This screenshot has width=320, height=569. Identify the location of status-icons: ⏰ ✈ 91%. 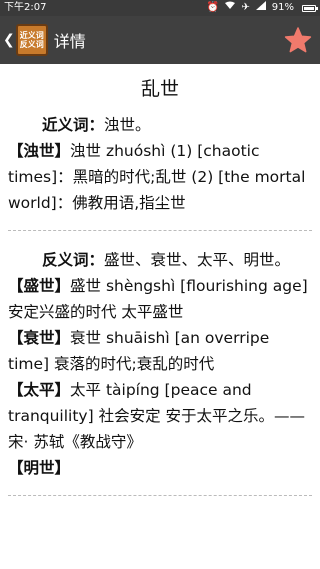
(262, 8).